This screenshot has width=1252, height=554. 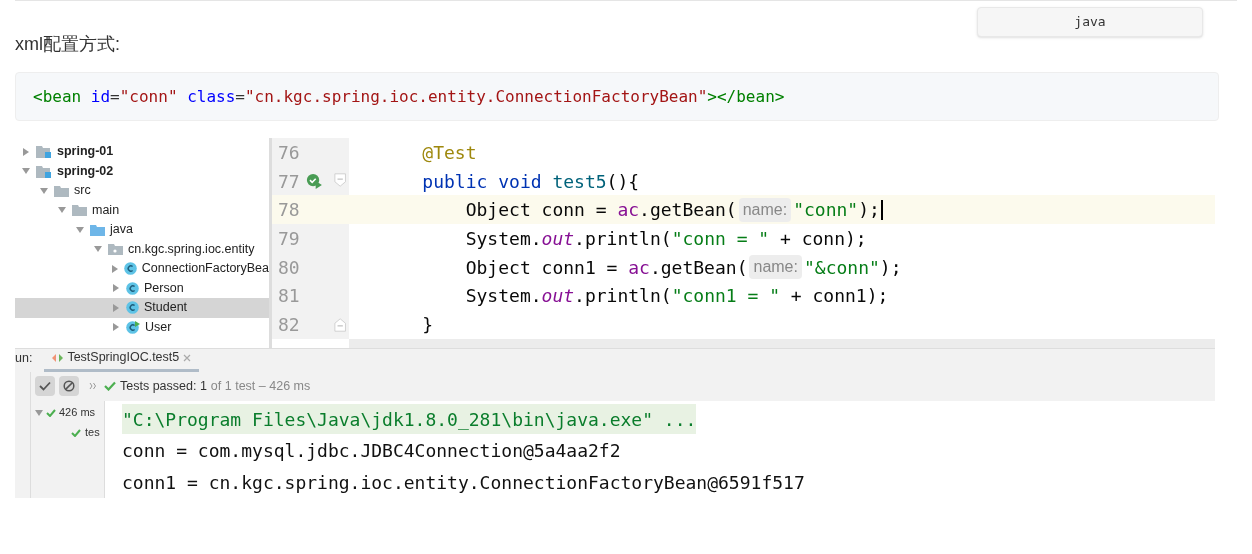 What do you see at coordinates (142, 191) in the screenshot?
I see `tree-item: src` at bounding box center [142, 191].